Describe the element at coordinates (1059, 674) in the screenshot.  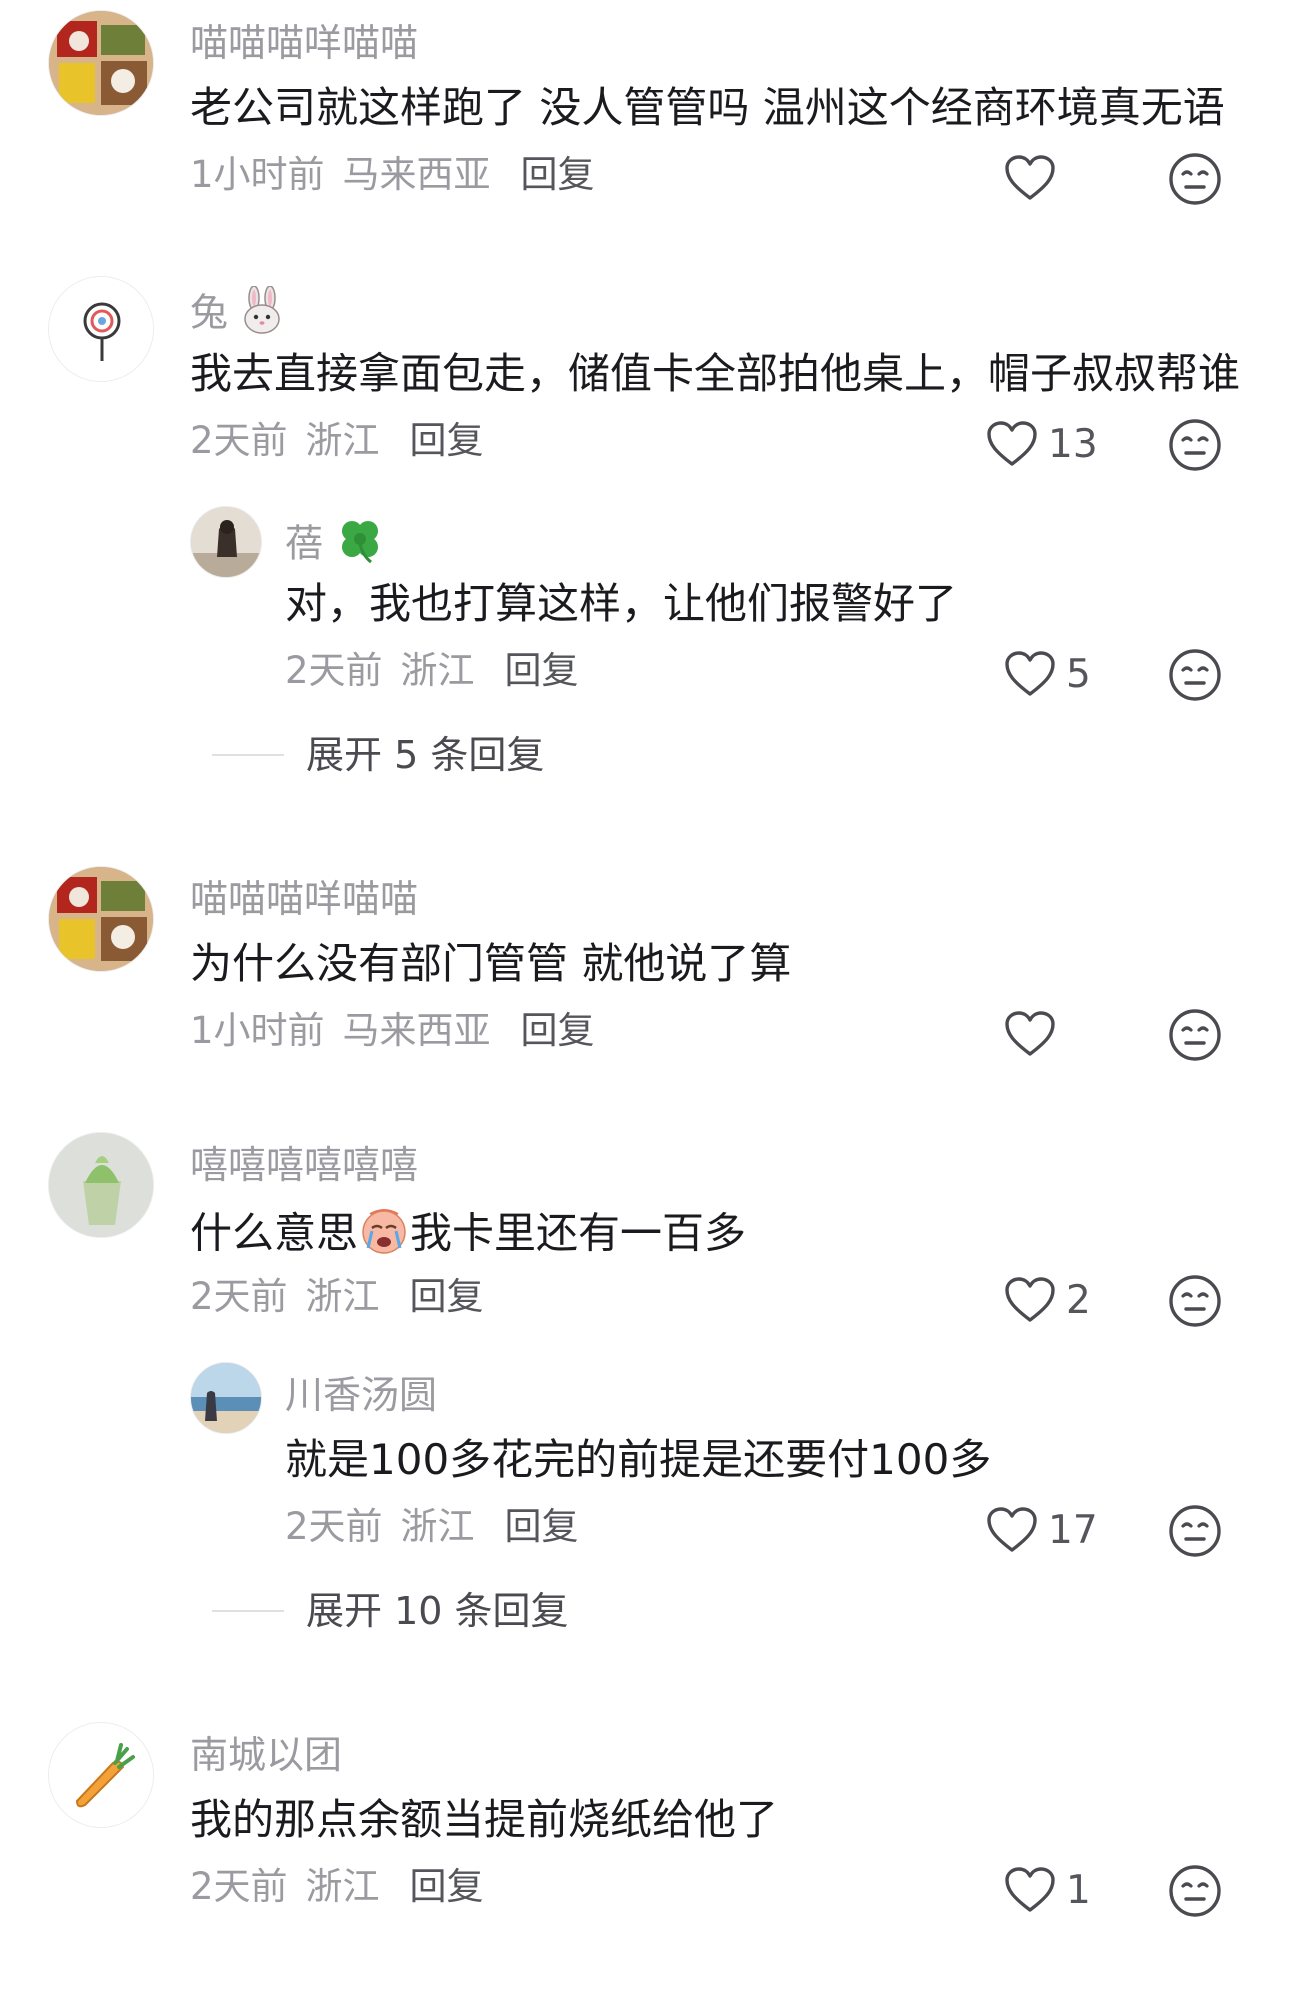
I see `like-button: 5` at that location.